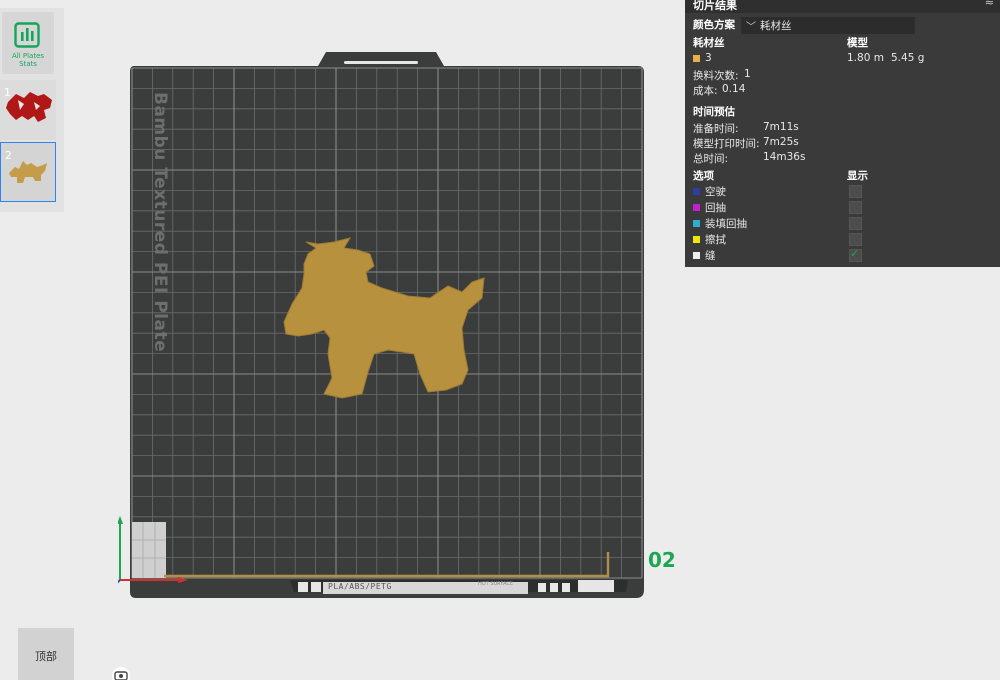 This screenshot has height=680, width=1000. Describe the element at coordinates (8, 155) in the screenshot. I see `plate-thumb-number: 2` at that location.